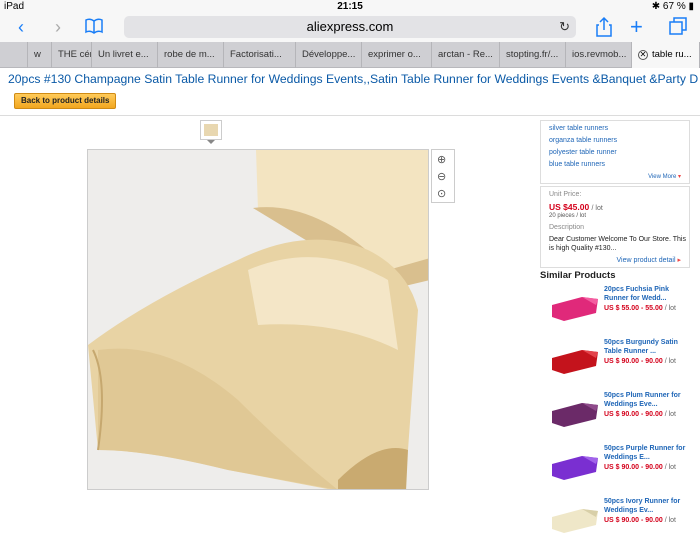 Image resolution: width=700 pixels, height=547 pixels. Describe the element at coordinates (565, 194) in the screenshot. I see `unit-price-label: Unit Price:` at that location.